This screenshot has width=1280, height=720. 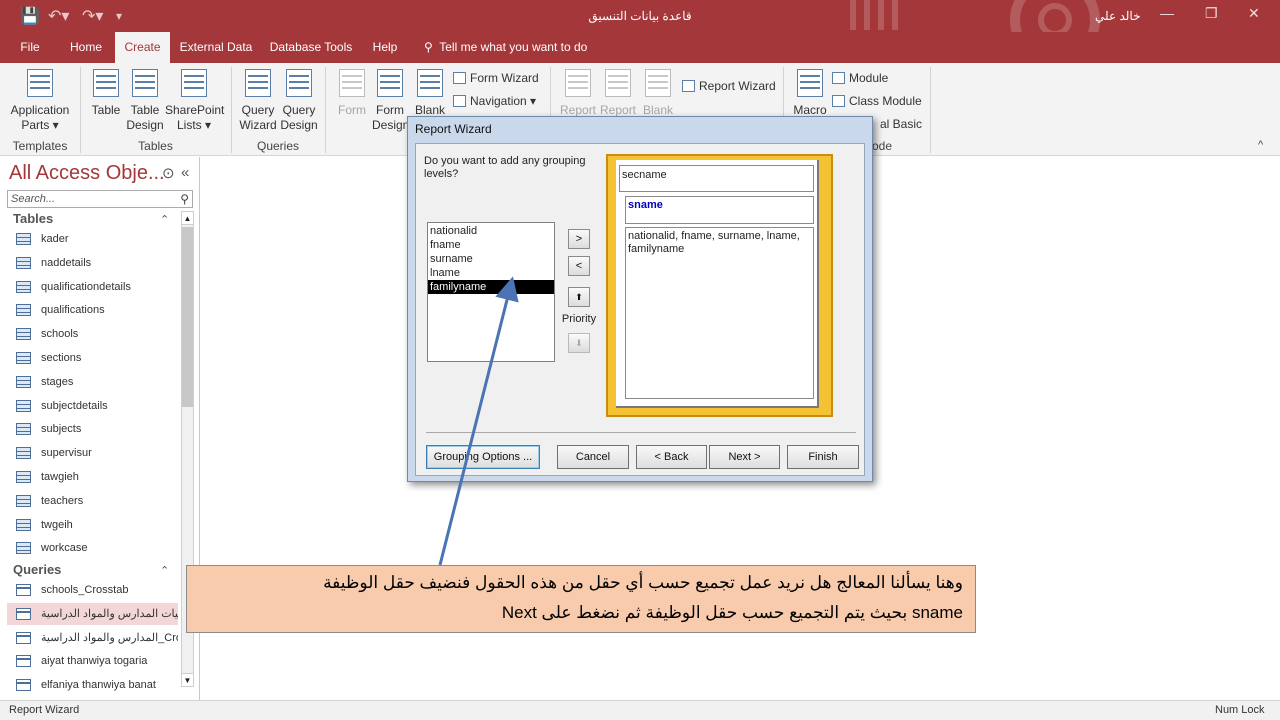 What do you see at coordinates (1118, 16) in the screenshot?
I see `user-name: خالد علي` at bounding box center [1118, 16].